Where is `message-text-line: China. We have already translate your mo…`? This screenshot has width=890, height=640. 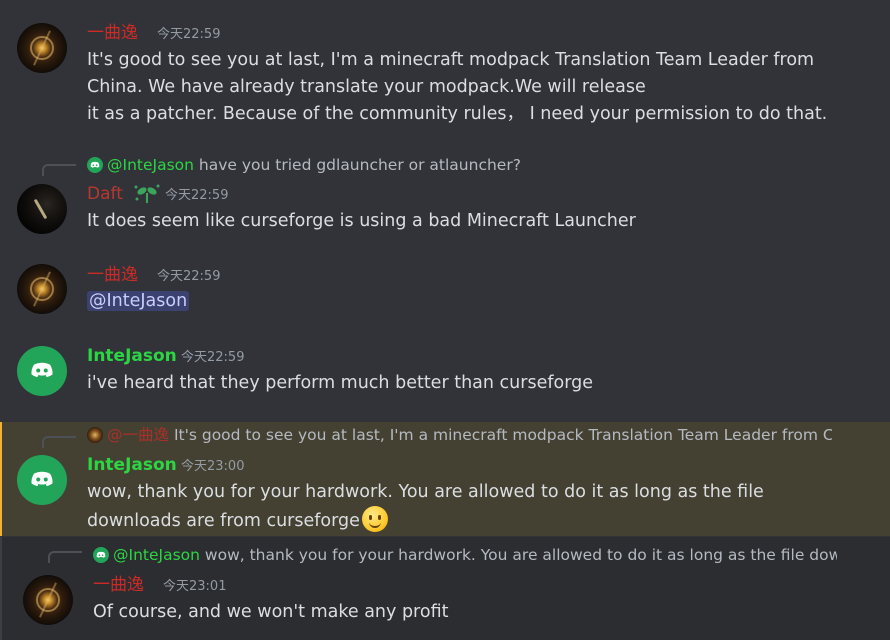
message-text-line: China. We have already translate your mo… is located at coordinates (366, 87).